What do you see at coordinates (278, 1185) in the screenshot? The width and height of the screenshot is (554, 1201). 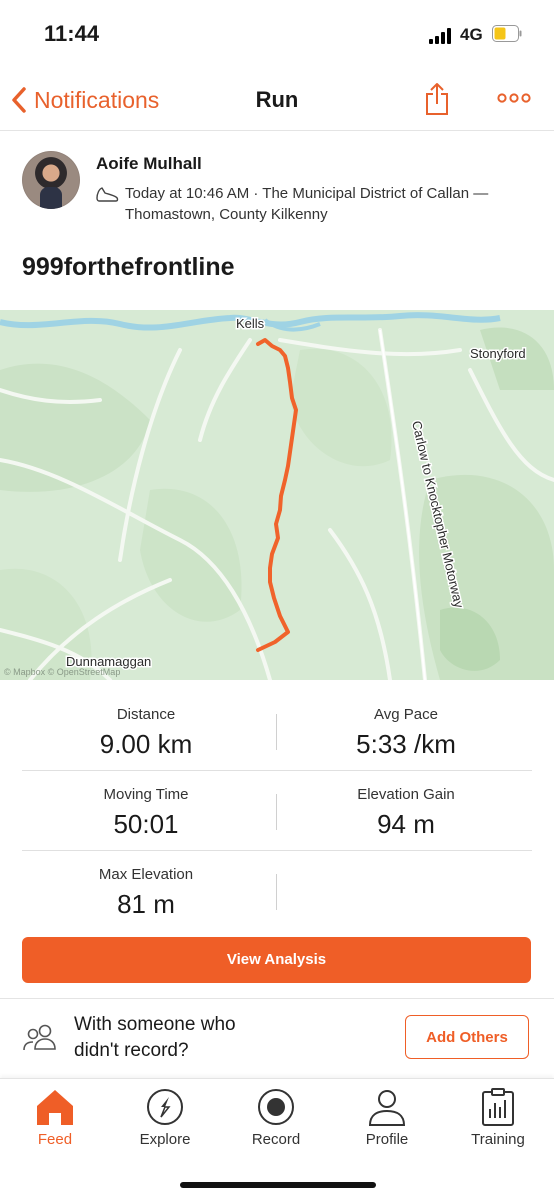 I see `home-indicator` at bounding box center [278, 1185].